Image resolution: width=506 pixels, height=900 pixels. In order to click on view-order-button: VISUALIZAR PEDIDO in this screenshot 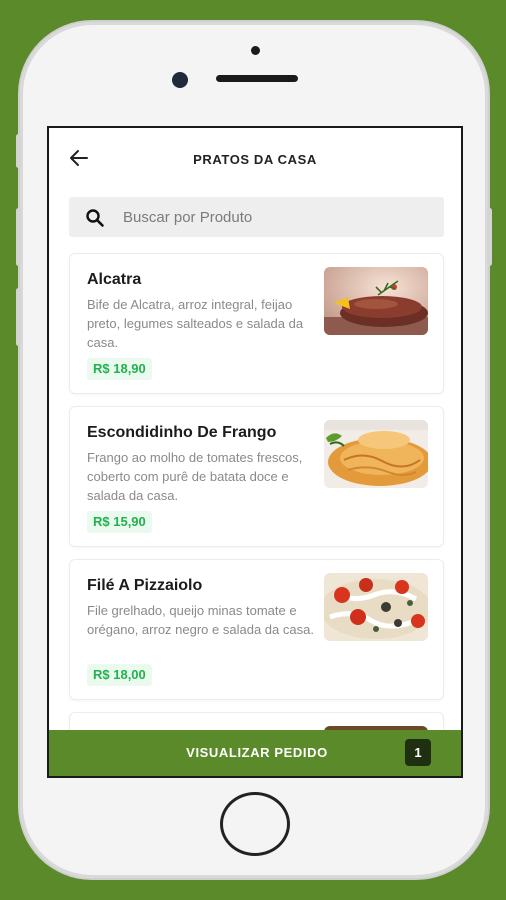, I will do `click(255, 752)`.